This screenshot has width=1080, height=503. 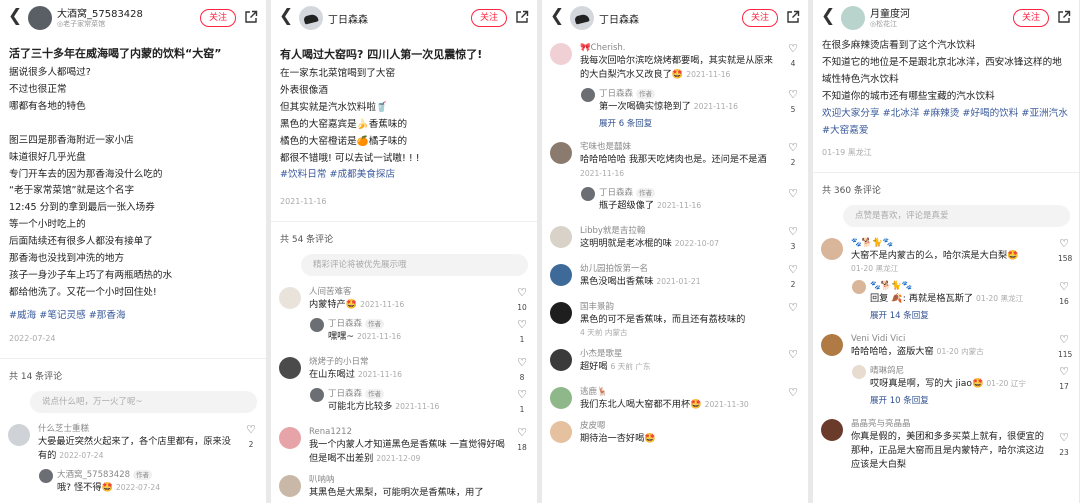 What do you see at coordinates (522, 300) in the screenshot?
I see `like-icon: ♡ 10` at bounding box center [522, 300].